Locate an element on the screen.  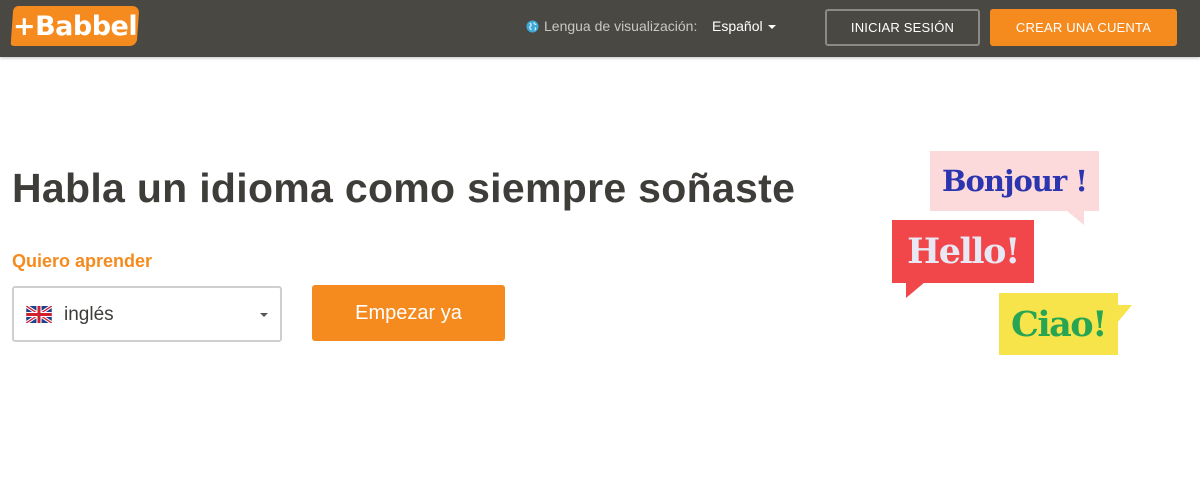
display-language: Lengua de visualización: is located at coordinates (611, 26).